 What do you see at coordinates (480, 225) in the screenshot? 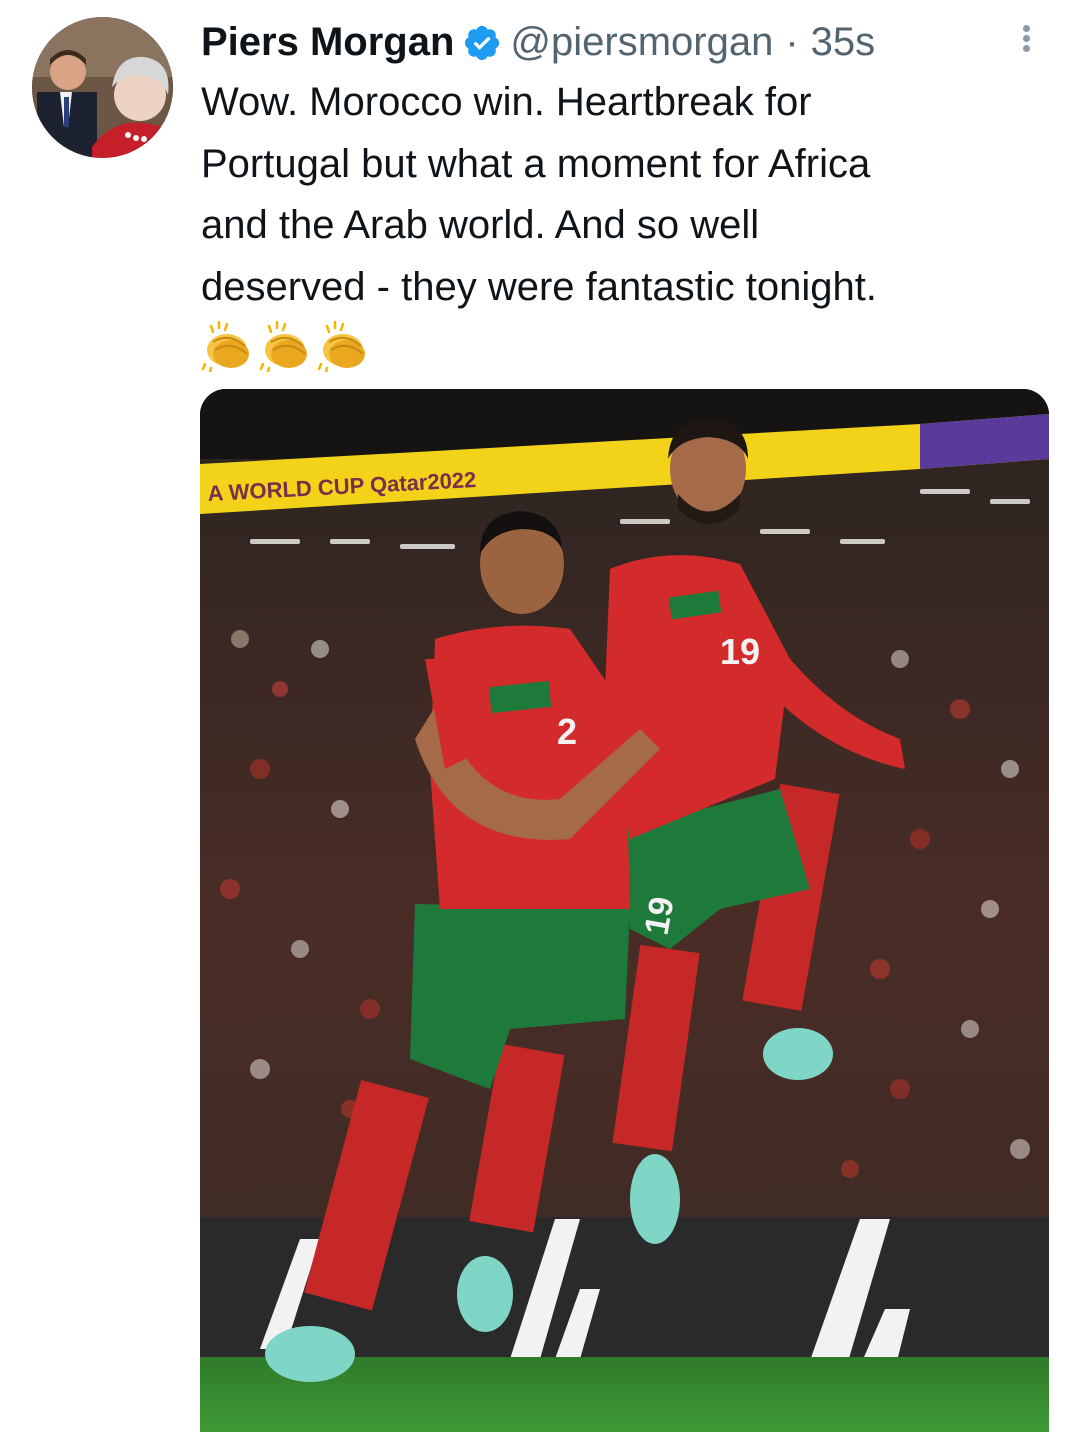
I see `tweet-text-line: and the Arab world. And so well` at bounding box center [480, 225].